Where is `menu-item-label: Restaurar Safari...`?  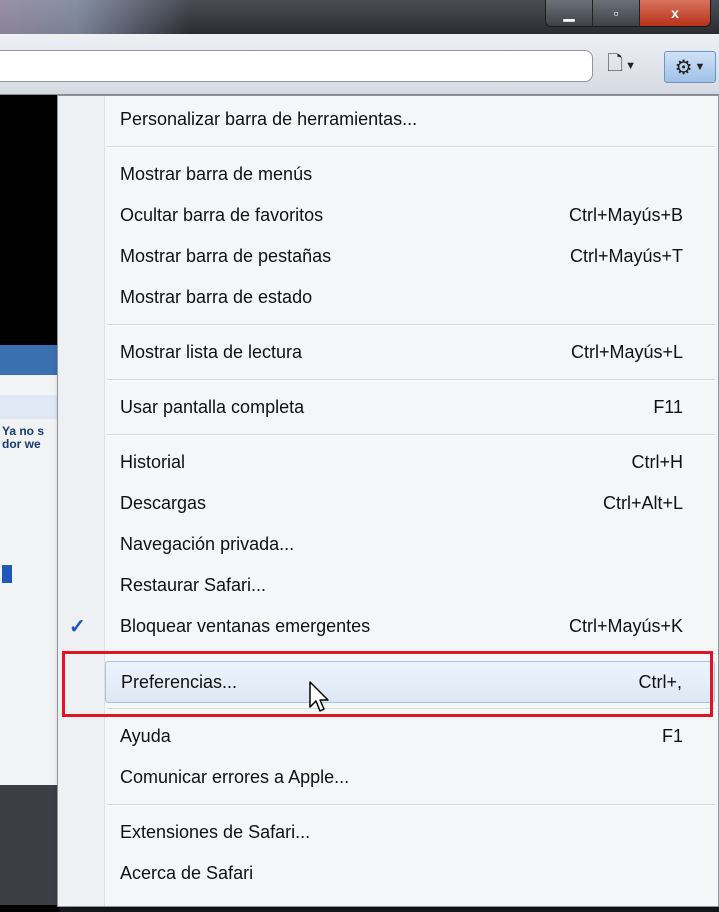
menu-item-label: Restaurar Safari... is located at coordinates (193, 584).